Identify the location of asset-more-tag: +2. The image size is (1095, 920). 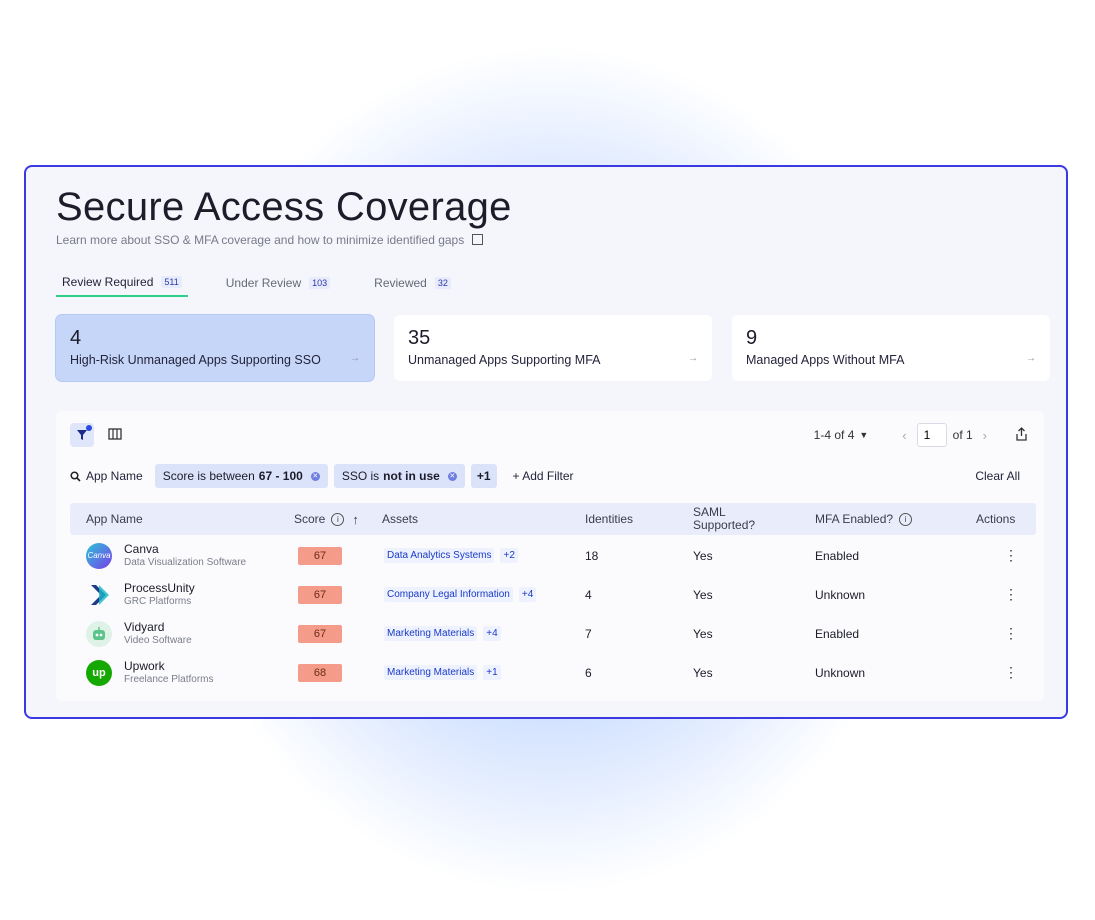
(509, 555).